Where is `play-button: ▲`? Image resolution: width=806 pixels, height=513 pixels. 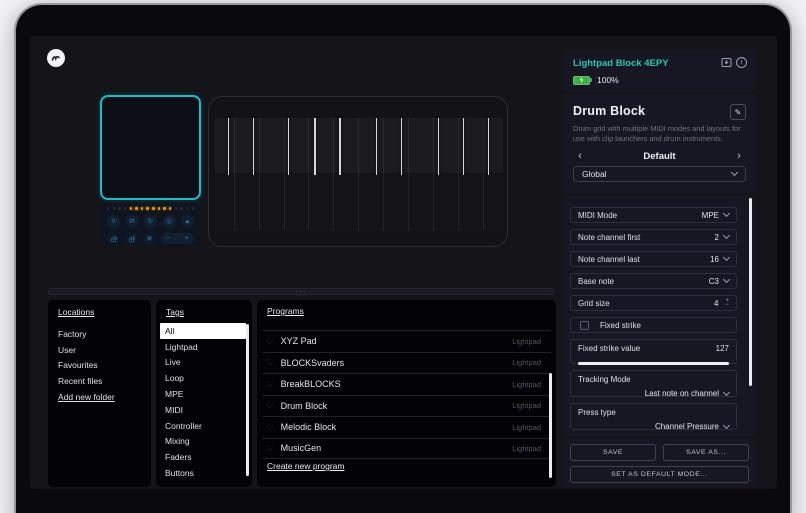
play-button: ▲ is located at coordinates (187, 221).